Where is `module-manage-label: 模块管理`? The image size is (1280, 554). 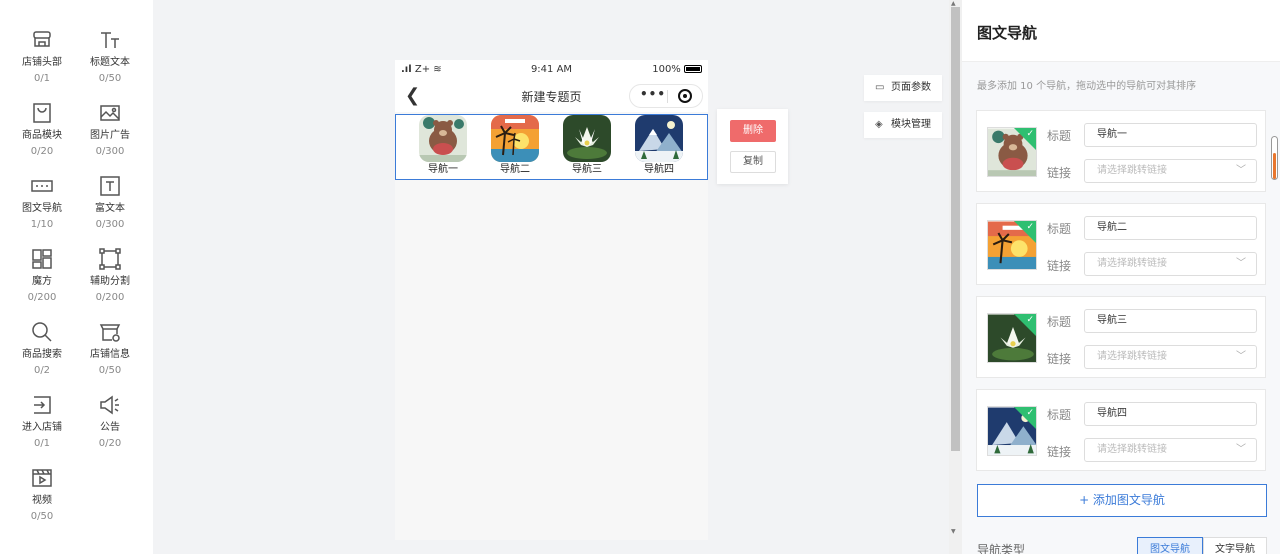
module-manage-label: 模块管理 is located at coordinates (911, 124).